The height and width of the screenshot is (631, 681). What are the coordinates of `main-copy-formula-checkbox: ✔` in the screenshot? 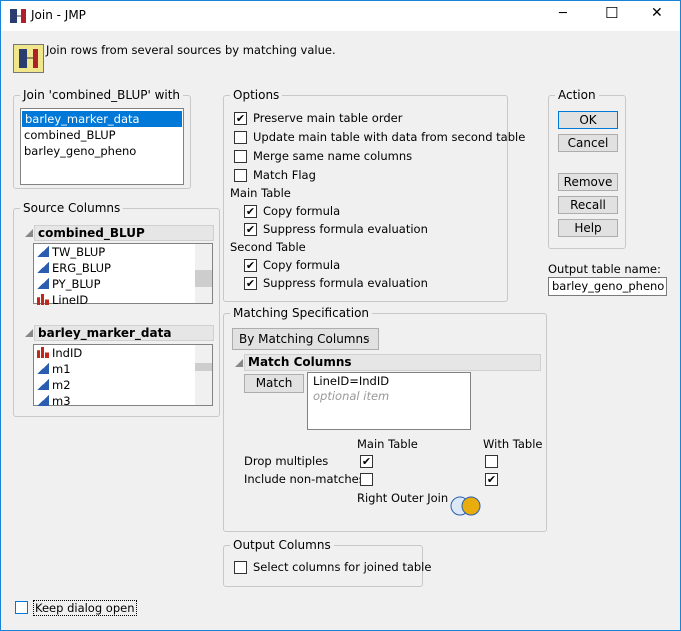 It's located at (250, 211).